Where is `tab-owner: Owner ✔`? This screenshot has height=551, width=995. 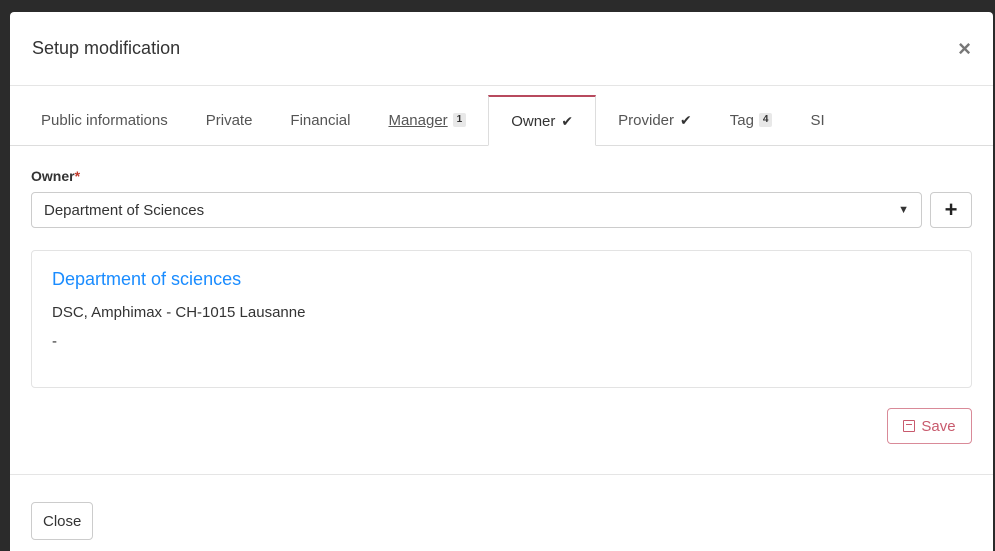 tab-owner: Owner ✔ is located at coordinates (542, 120).